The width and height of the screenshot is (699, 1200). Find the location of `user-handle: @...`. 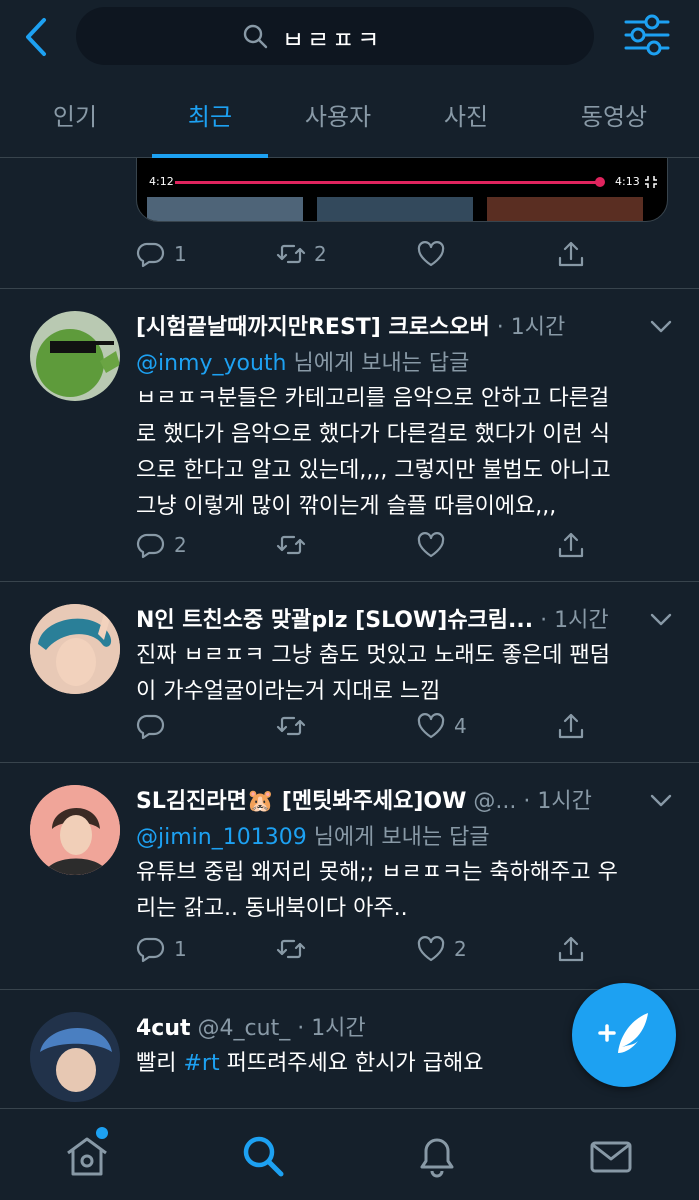

user-handle: @... is located at coordinates (494, 801).